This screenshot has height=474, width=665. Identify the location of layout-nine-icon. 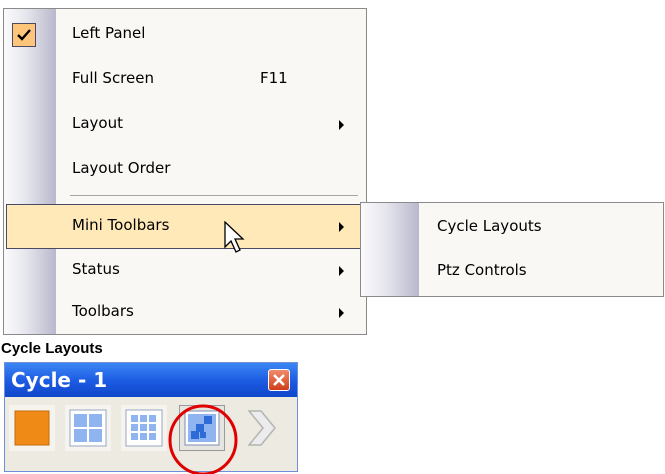
(144, 428).